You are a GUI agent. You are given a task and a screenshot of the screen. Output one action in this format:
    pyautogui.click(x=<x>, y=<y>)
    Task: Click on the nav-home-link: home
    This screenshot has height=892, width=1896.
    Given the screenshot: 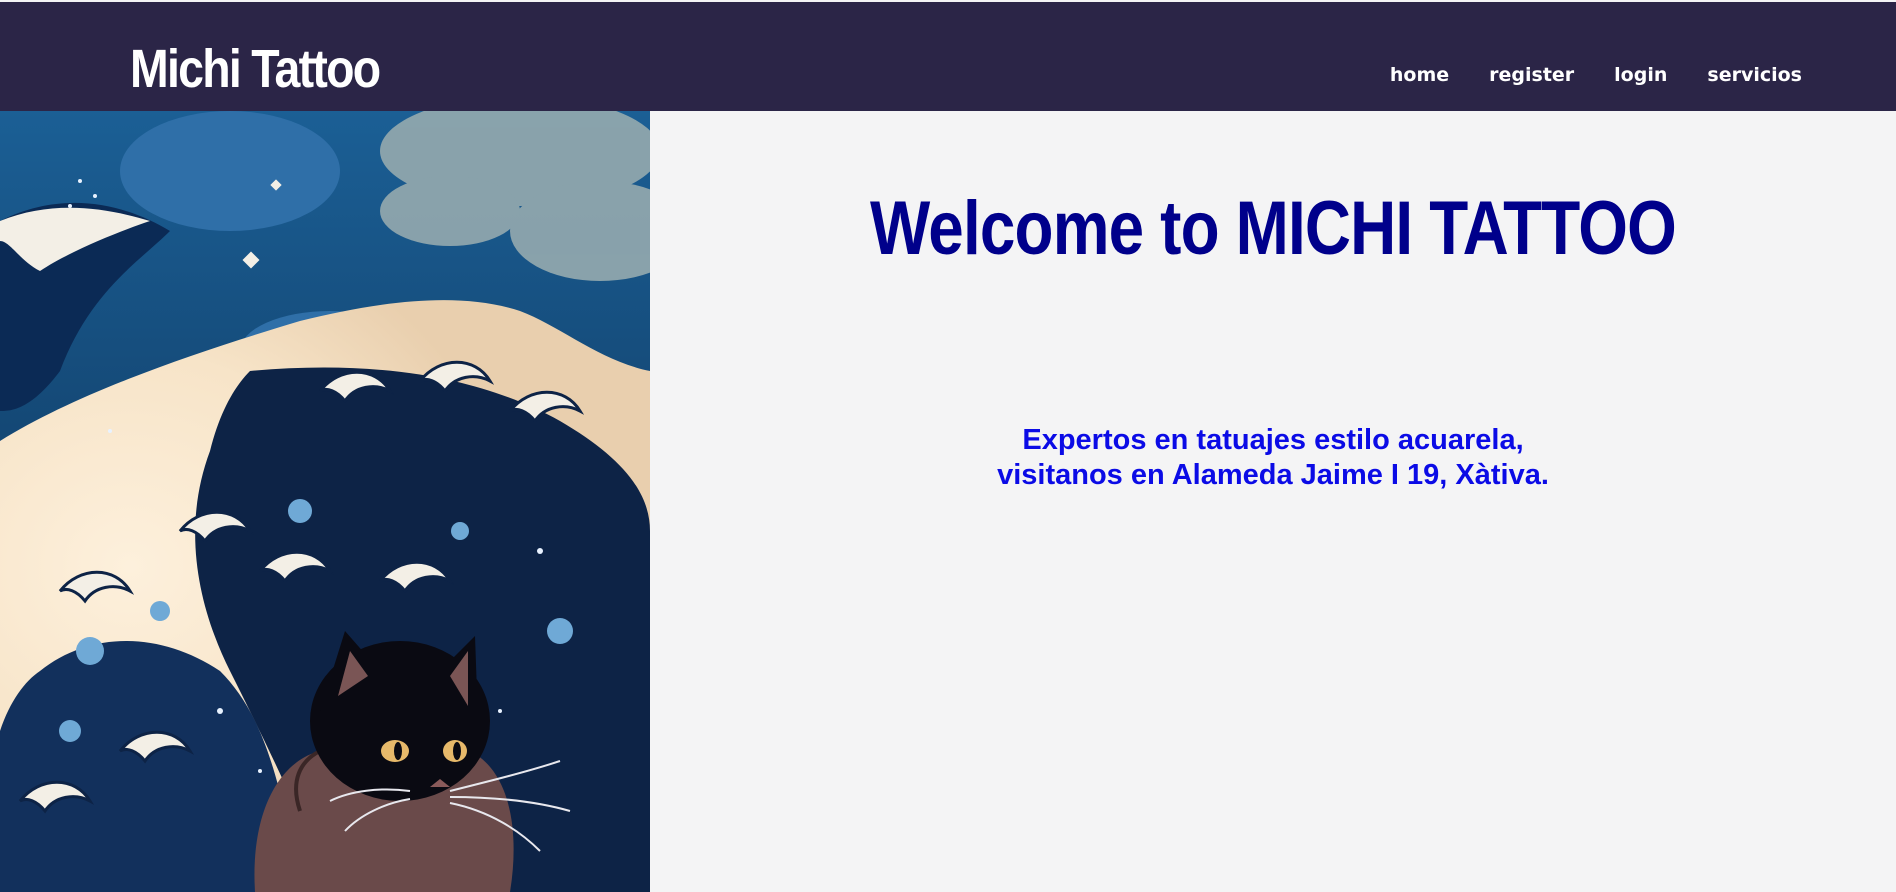 What is the action you would take?
    pyautogui.click(x=1419, y=75)
    